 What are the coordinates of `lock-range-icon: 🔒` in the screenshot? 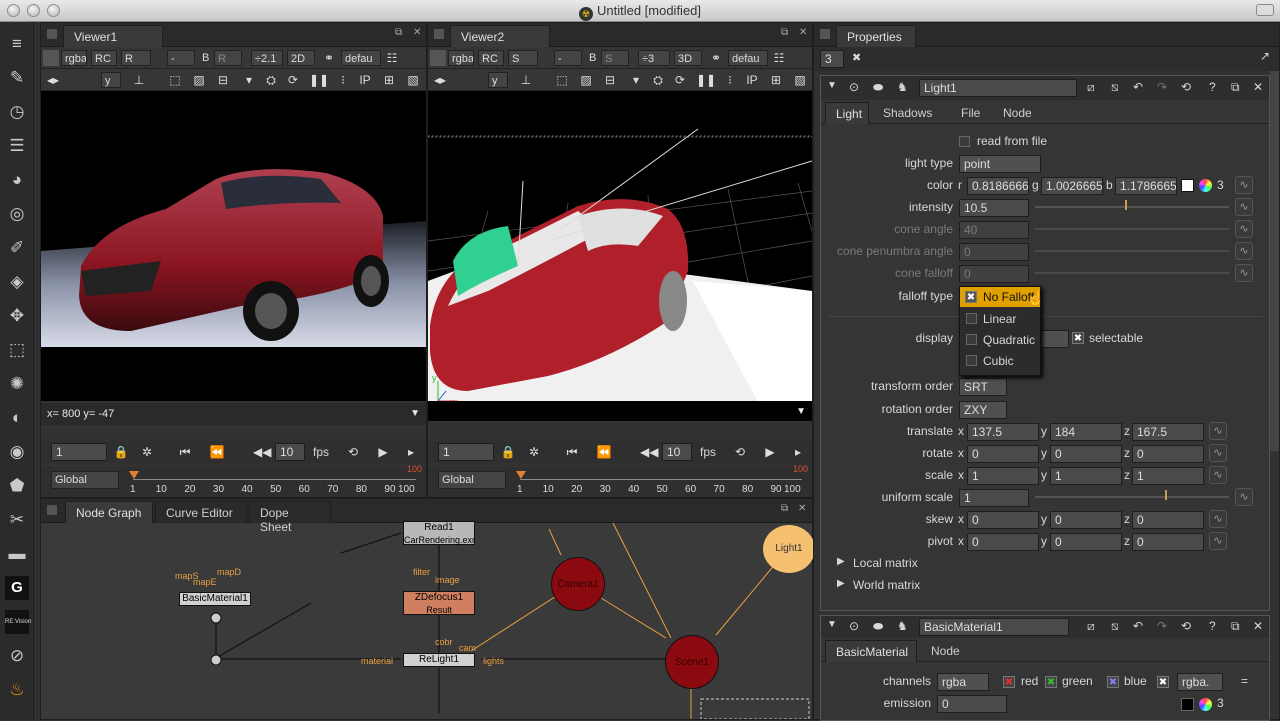 It's located at (508, 452).